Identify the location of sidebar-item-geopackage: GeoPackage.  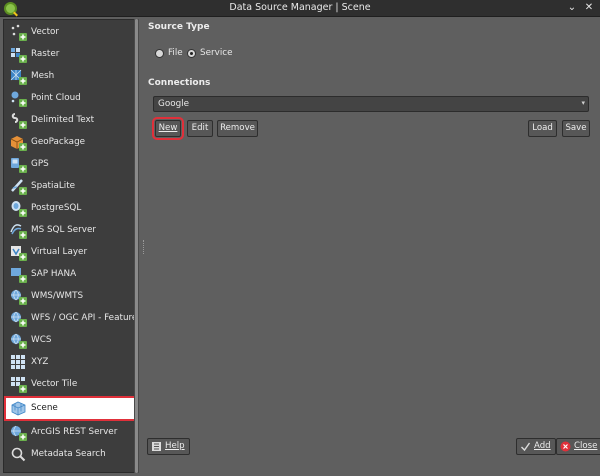
(70, 142).